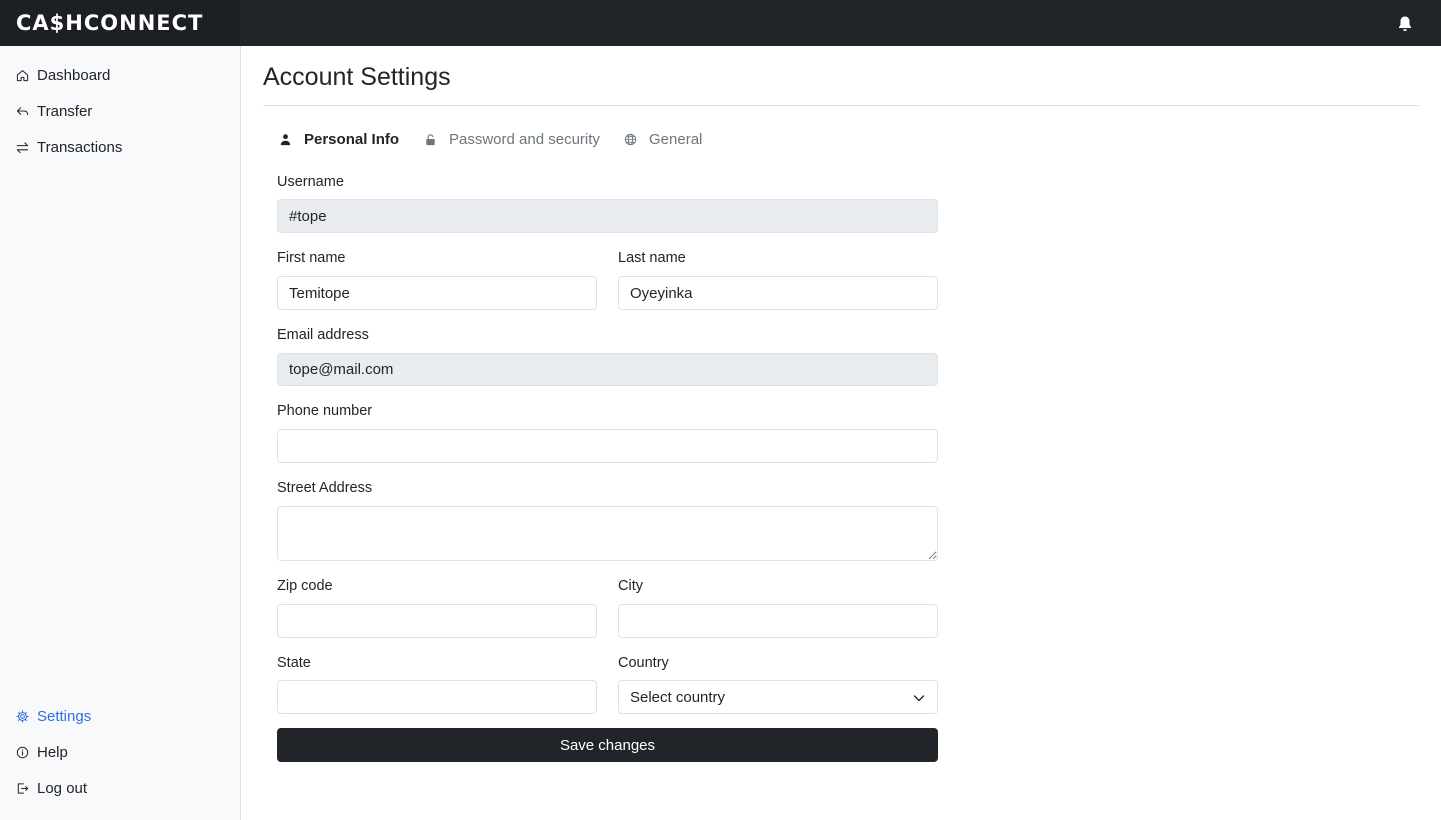 The height and width of the screenshot is (820, 1441). What do you see at coordinates (22, 110) in the screenshot?
I see `reply-arrow-icon` at bounding box center [22, 110].